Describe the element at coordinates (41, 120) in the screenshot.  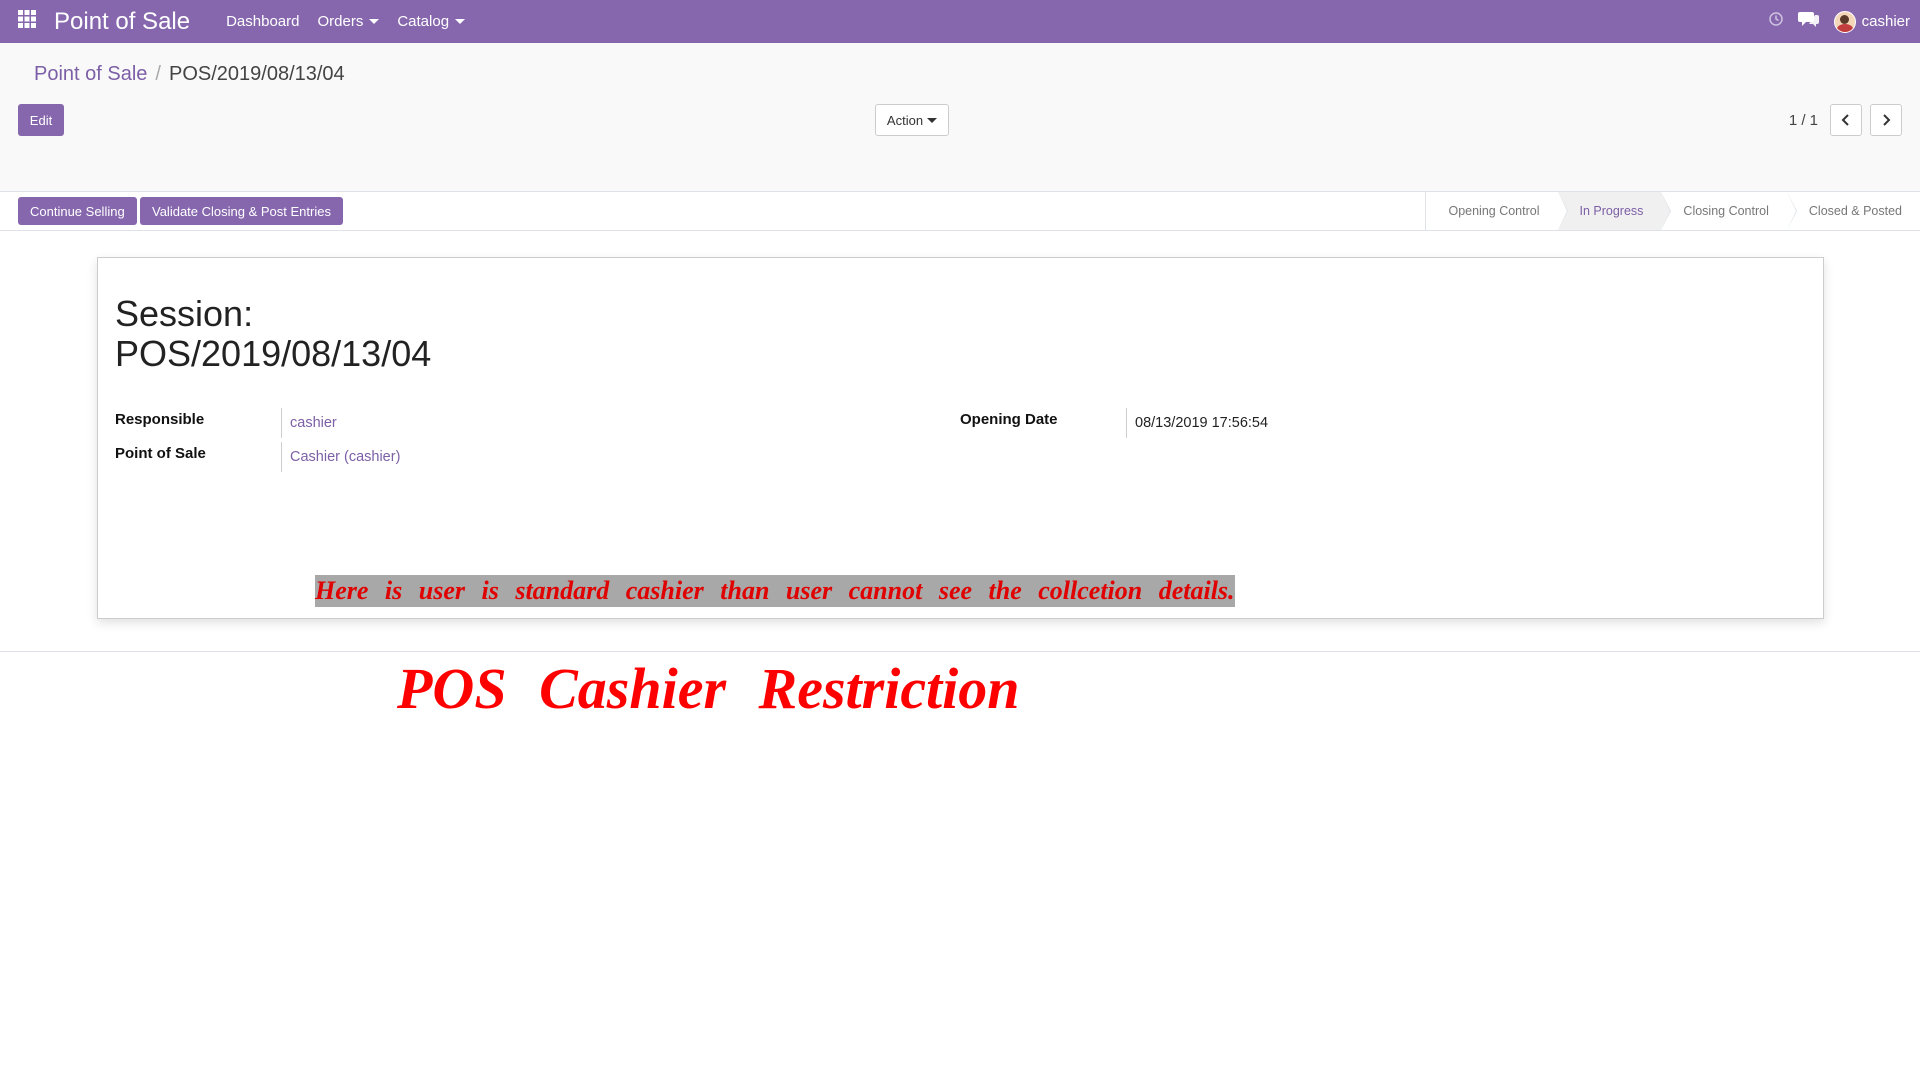
I see `edit-button: Edit` at that location.